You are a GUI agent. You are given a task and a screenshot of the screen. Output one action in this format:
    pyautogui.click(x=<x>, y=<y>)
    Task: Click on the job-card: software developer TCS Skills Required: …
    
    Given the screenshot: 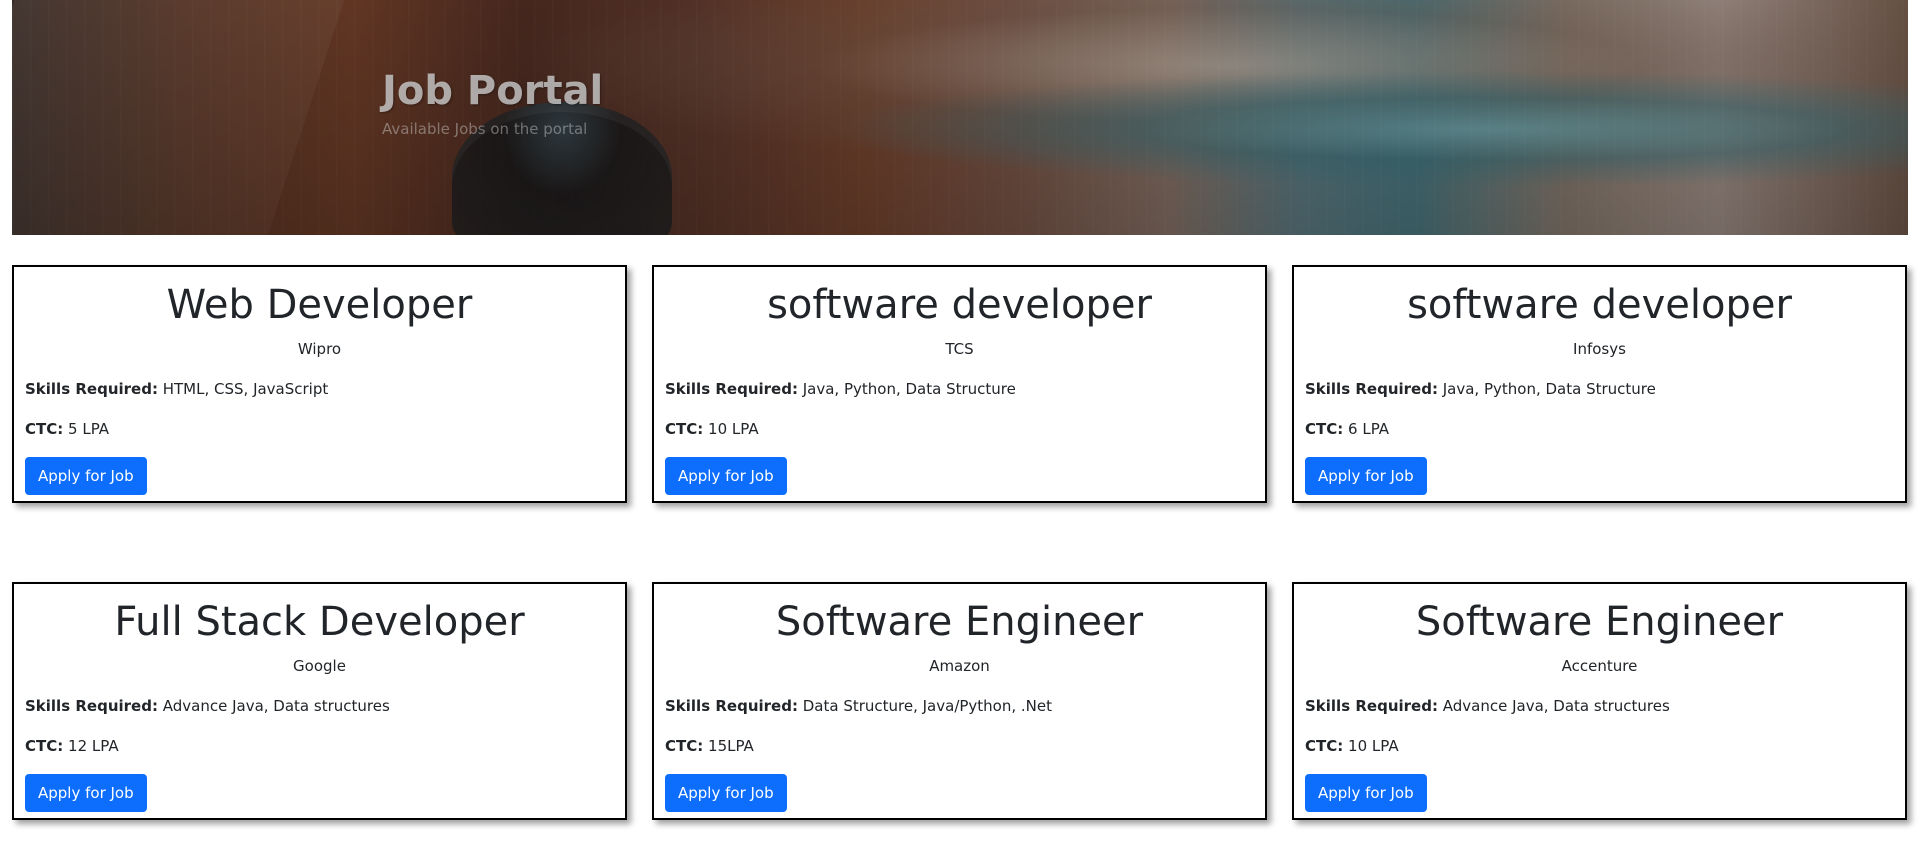 What is the action you would take?
    pyautogui.click(x=959, y=384)
    